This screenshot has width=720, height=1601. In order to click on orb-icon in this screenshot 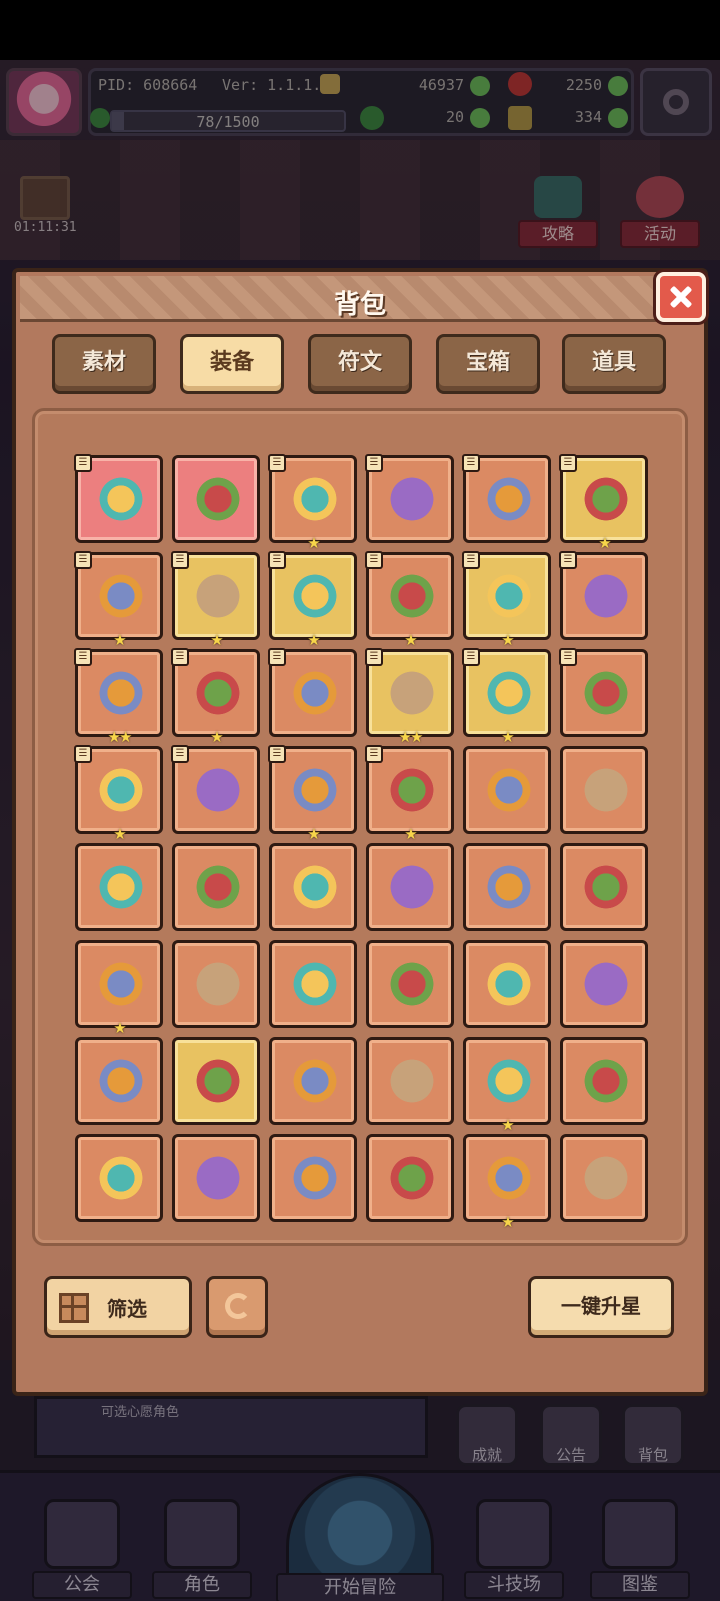, I will do `click(606, 499)`.